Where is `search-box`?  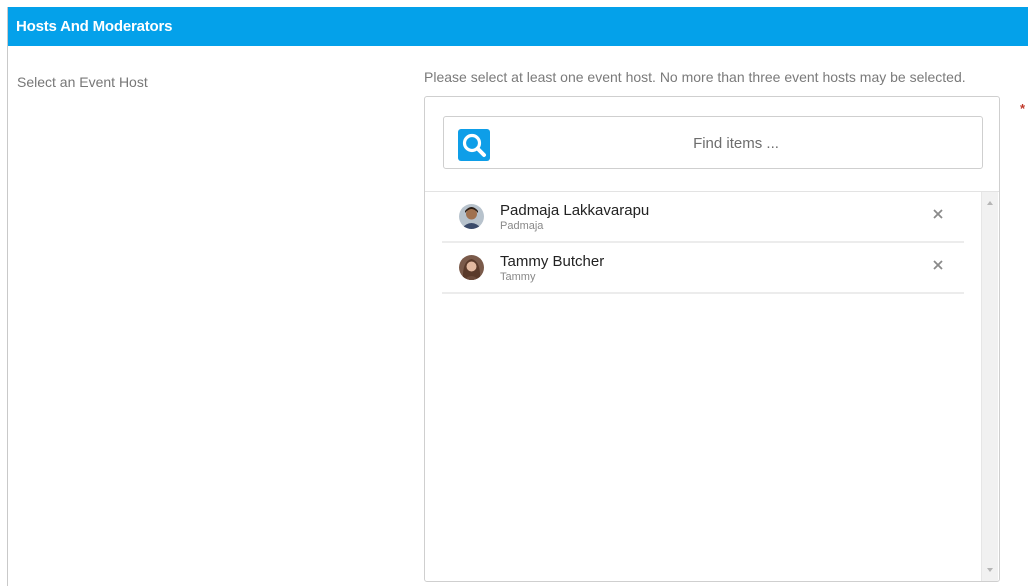
search-box is located at coordinates (713, 143).